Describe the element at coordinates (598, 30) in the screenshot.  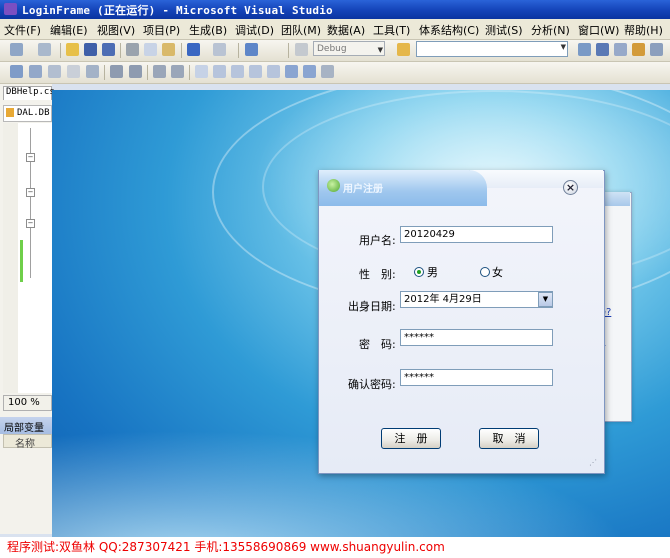
I see `menu-window: 窗口(W)` at that location.